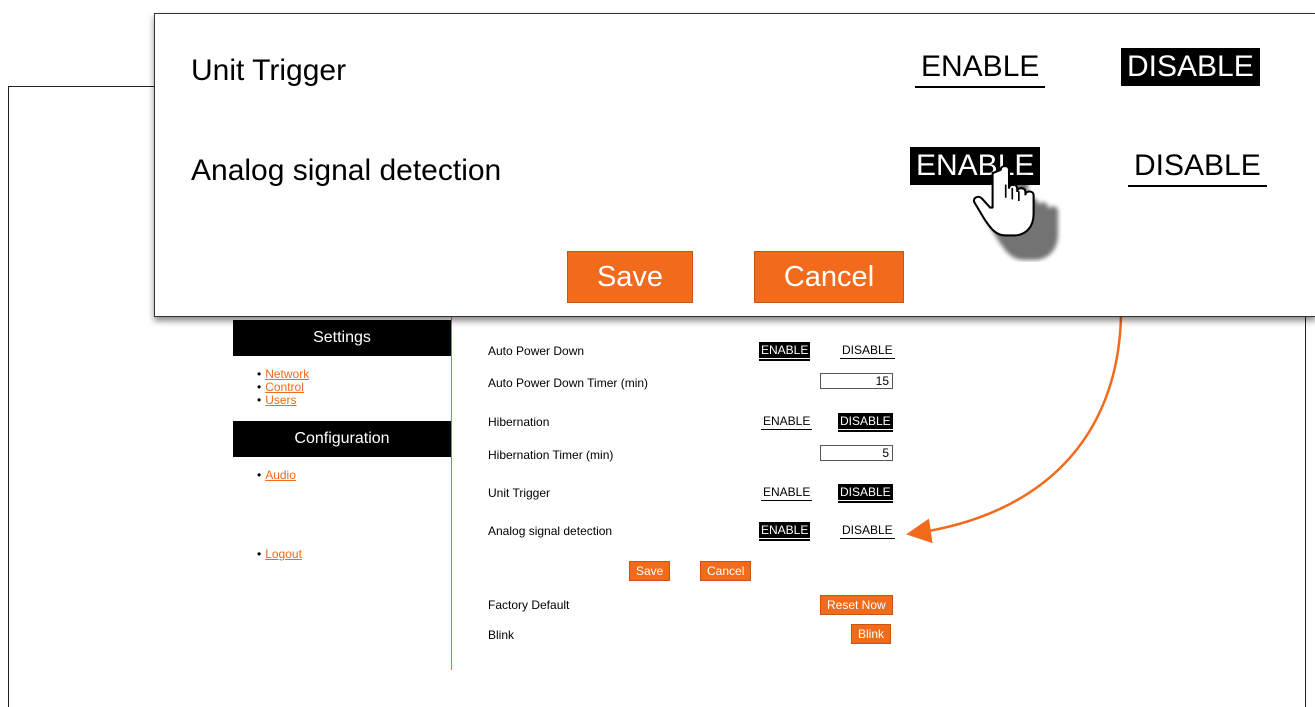 This screenshot has width=1315, height=707. I want to click on blink-label: Blink, so click(501, 635).